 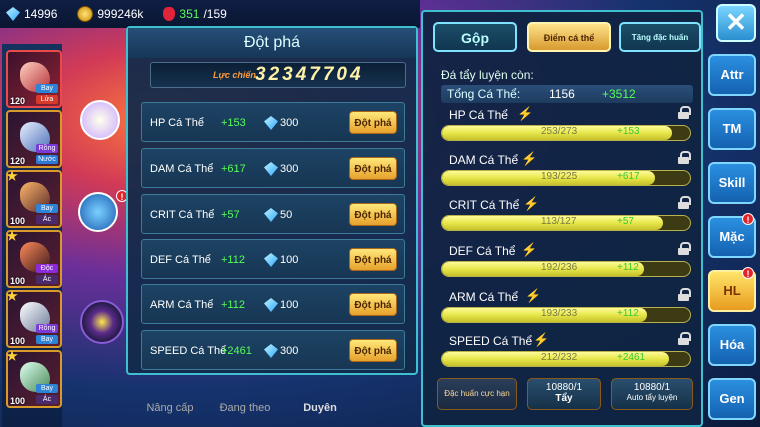 I want to click on lock-box-icon, so click(x=98, y=212).